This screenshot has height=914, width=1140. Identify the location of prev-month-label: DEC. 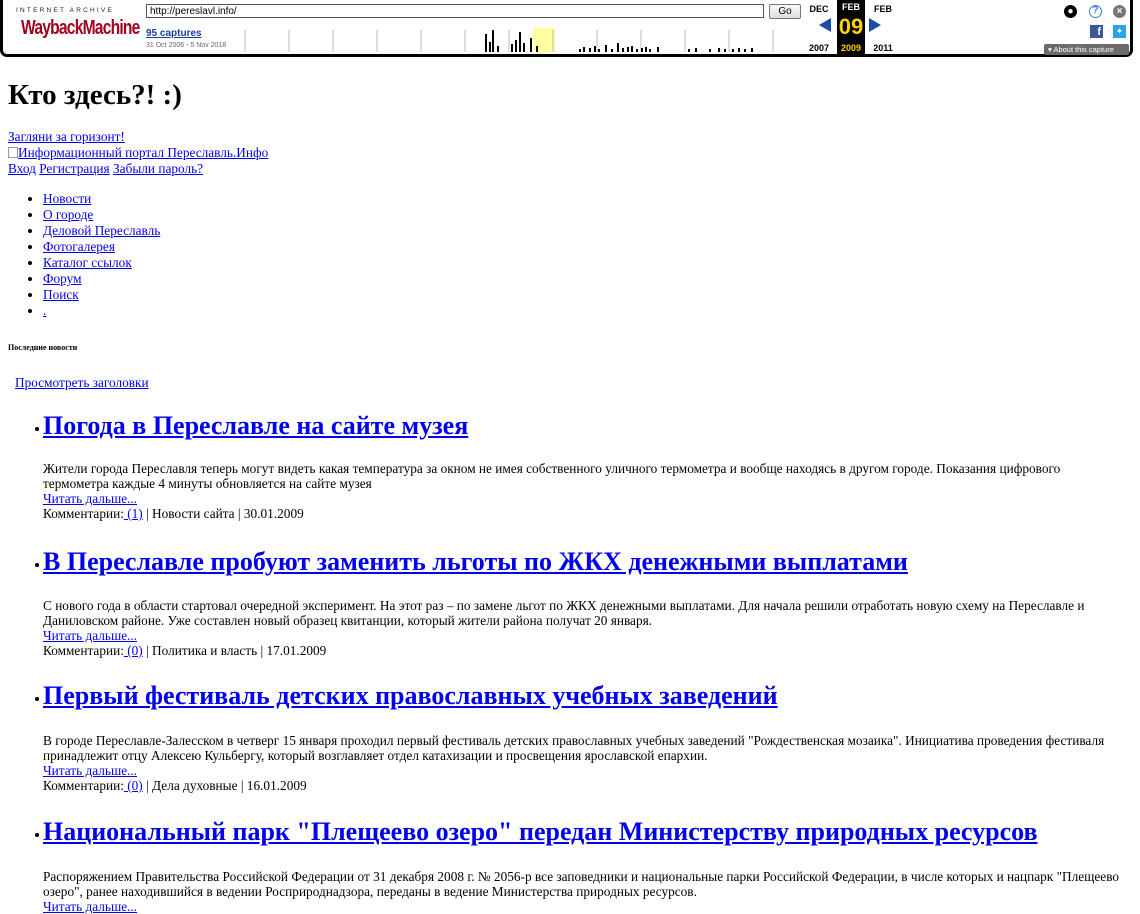
(819, 9).